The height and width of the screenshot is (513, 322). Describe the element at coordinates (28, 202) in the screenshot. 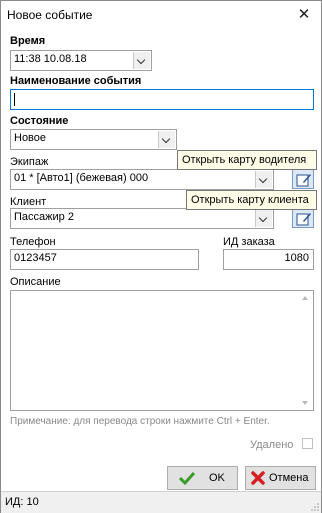

I see `client-label: Клиент` at that location.